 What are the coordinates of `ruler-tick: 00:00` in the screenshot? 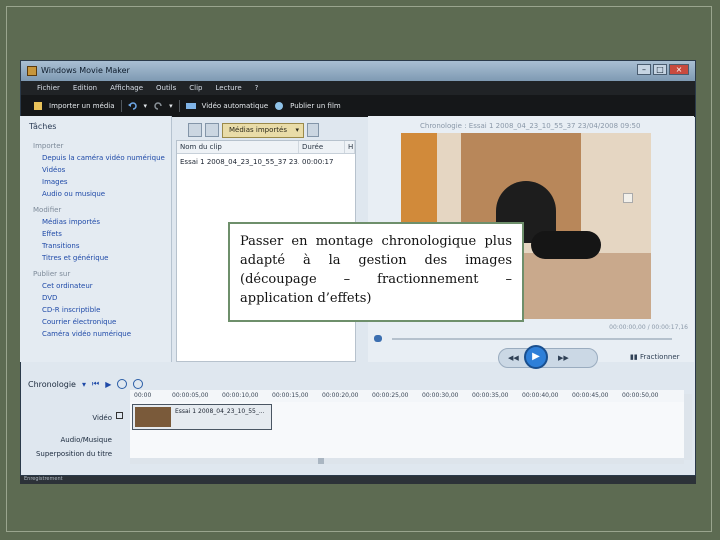 It's located at (143, 395).